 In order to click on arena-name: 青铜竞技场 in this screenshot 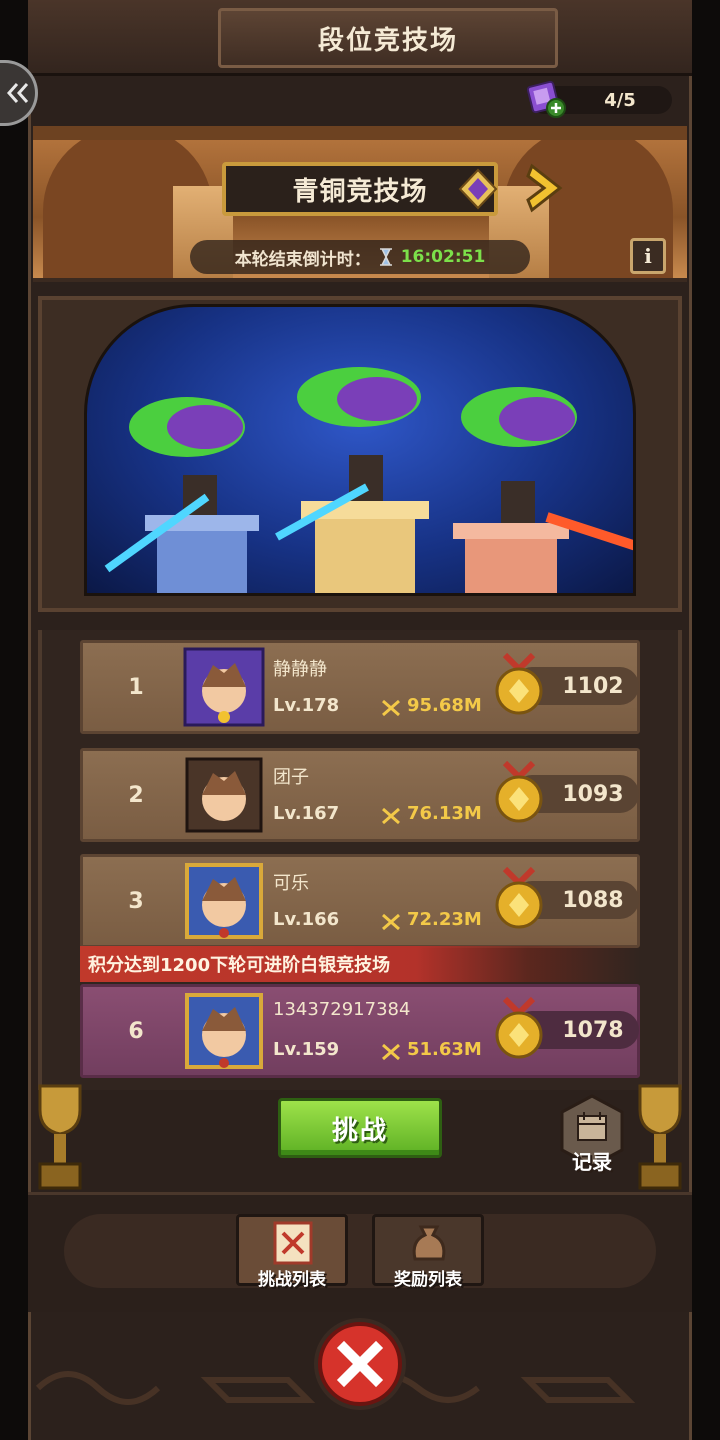, I will do `click(360, 191)`.